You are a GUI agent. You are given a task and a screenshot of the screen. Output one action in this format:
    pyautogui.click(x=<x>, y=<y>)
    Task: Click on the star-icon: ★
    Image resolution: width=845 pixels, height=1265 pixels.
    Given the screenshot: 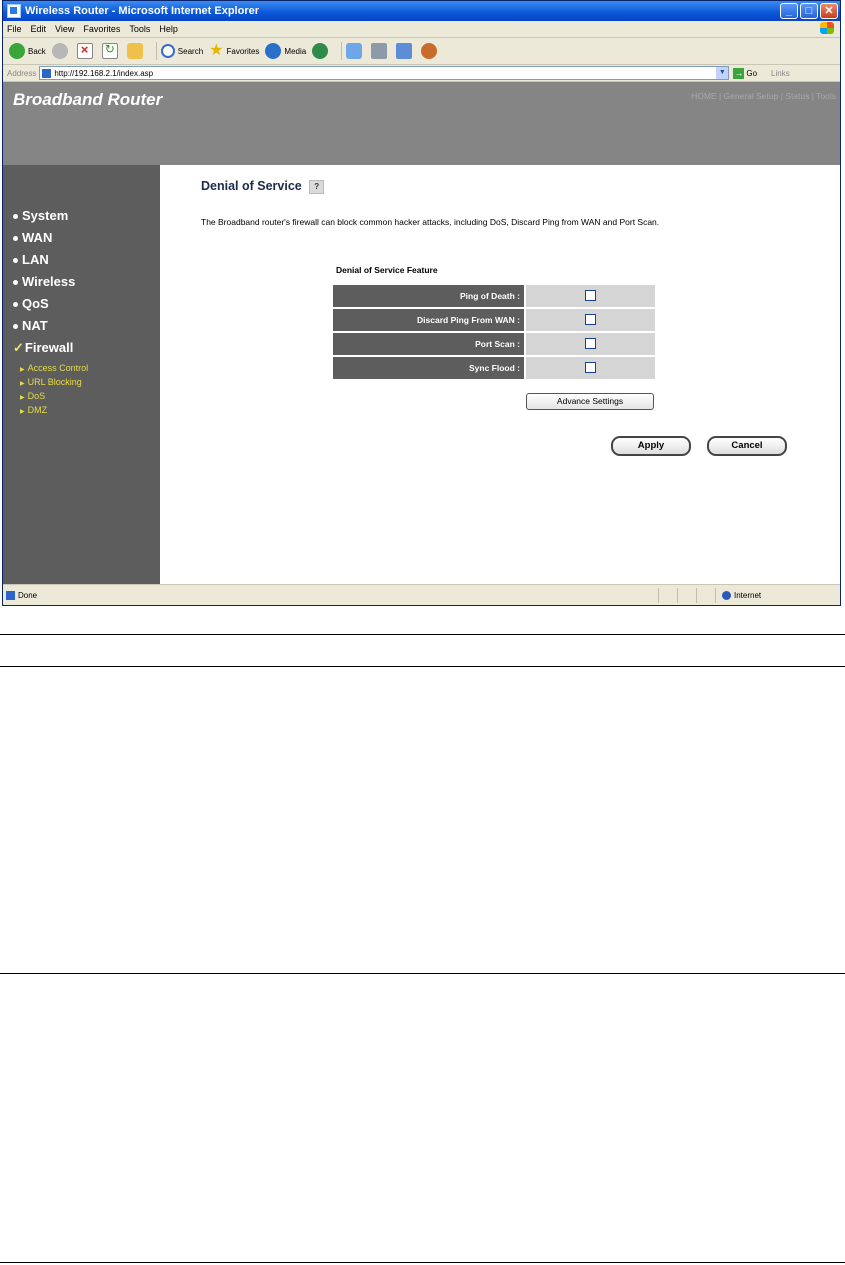 What is the action you would take?
    pyautogui.click(x=216, y=50)
    